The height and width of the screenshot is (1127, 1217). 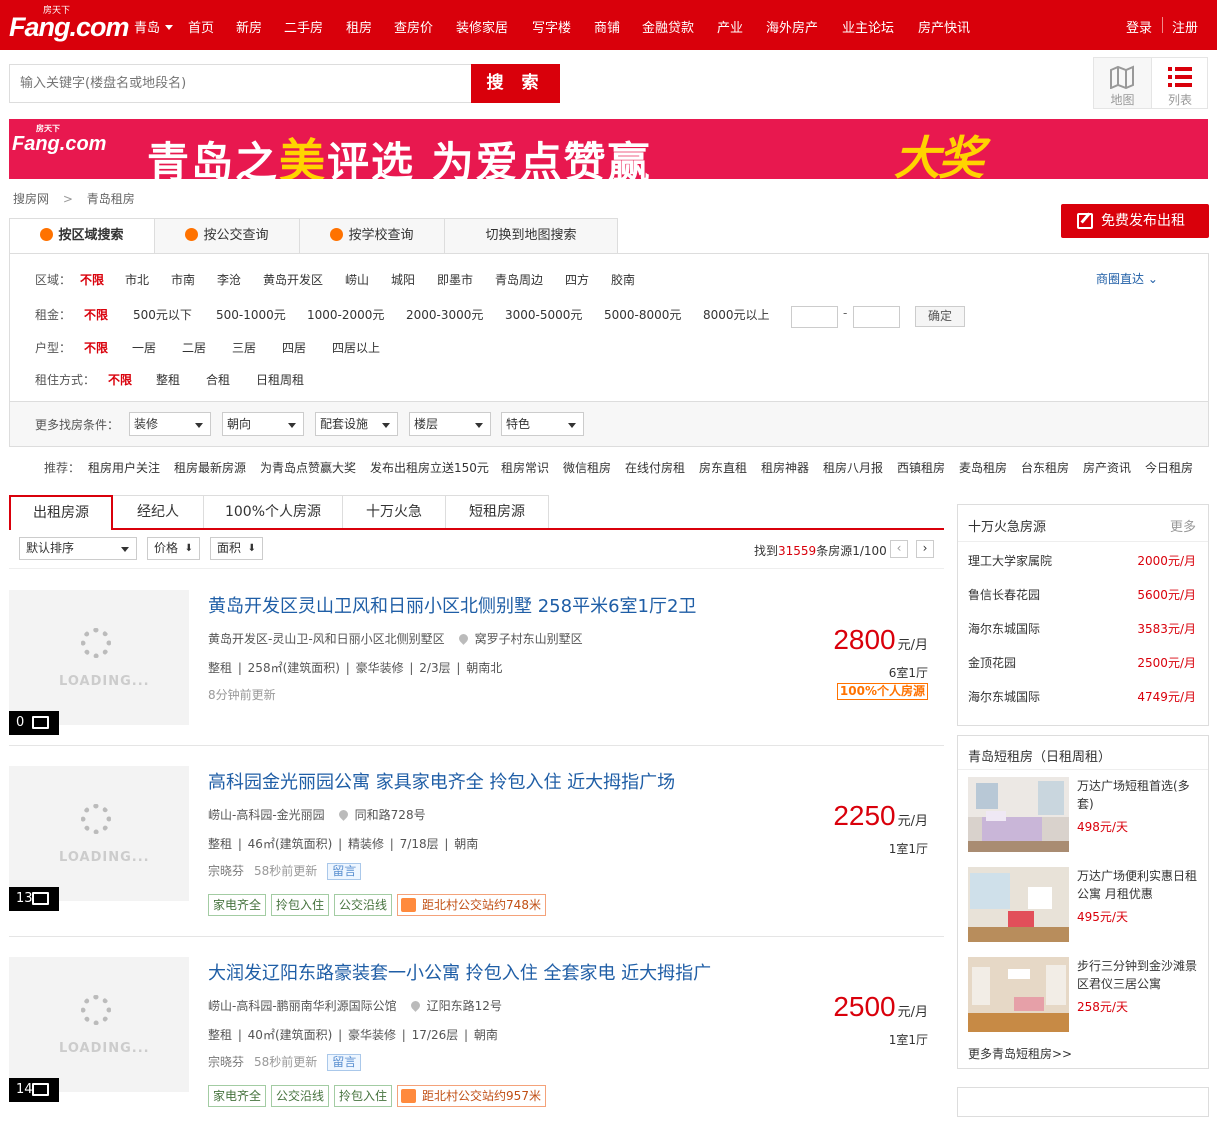 What do you see at coordinates (1084, 904) in the screenshot?
I see `short-term-item: 万达广场便利实惠日租公寓 月租优惠 495元/天` at bounding box center [1084, 904].